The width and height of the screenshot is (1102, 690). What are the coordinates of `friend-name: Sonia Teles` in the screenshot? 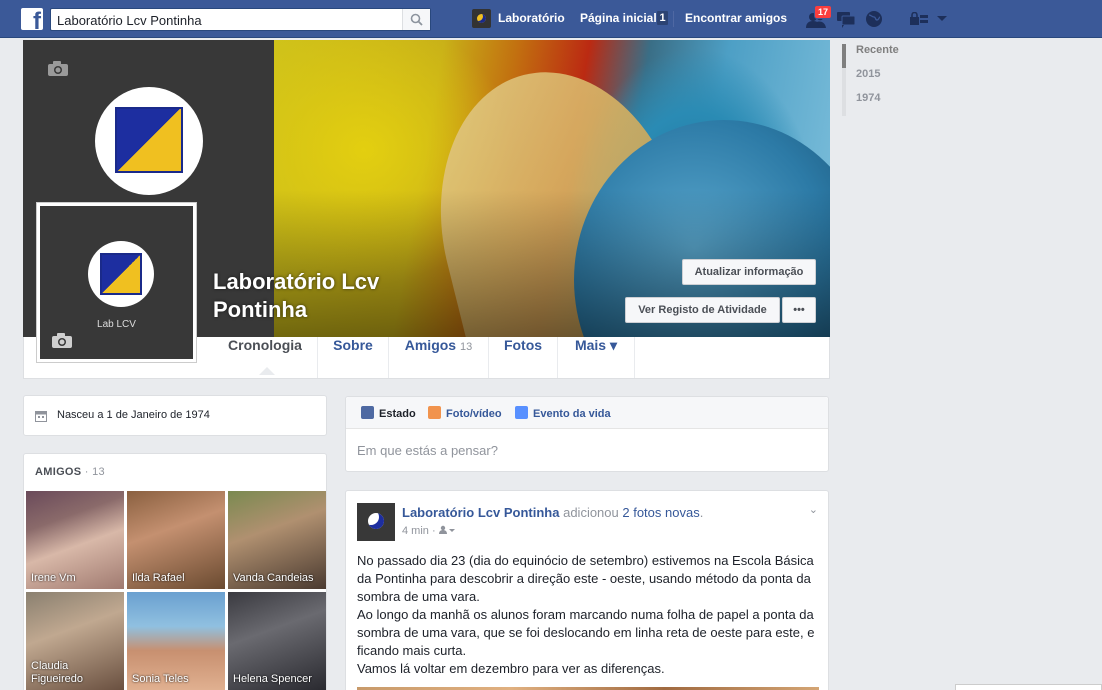 It's located at (160, 679).